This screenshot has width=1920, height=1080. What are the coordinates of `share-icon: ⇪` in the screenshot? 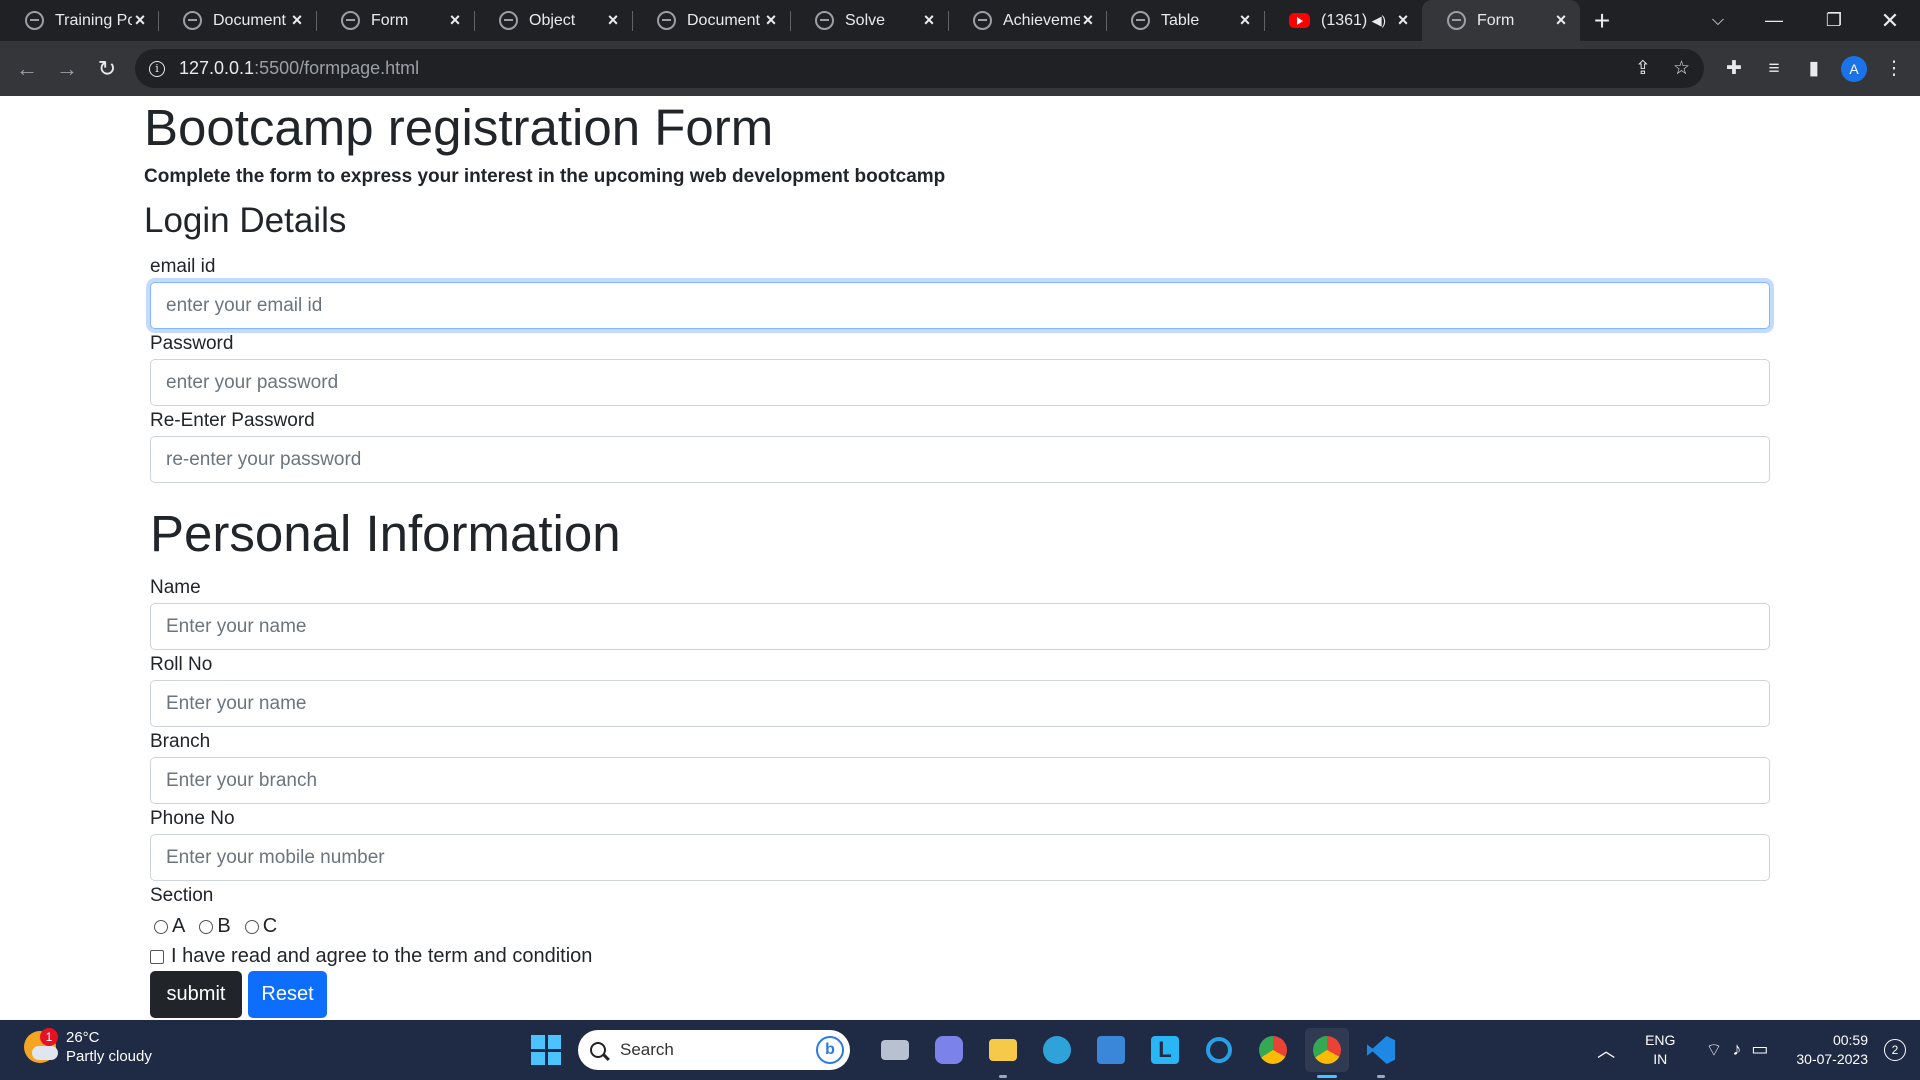 It's located at (1643, 68).